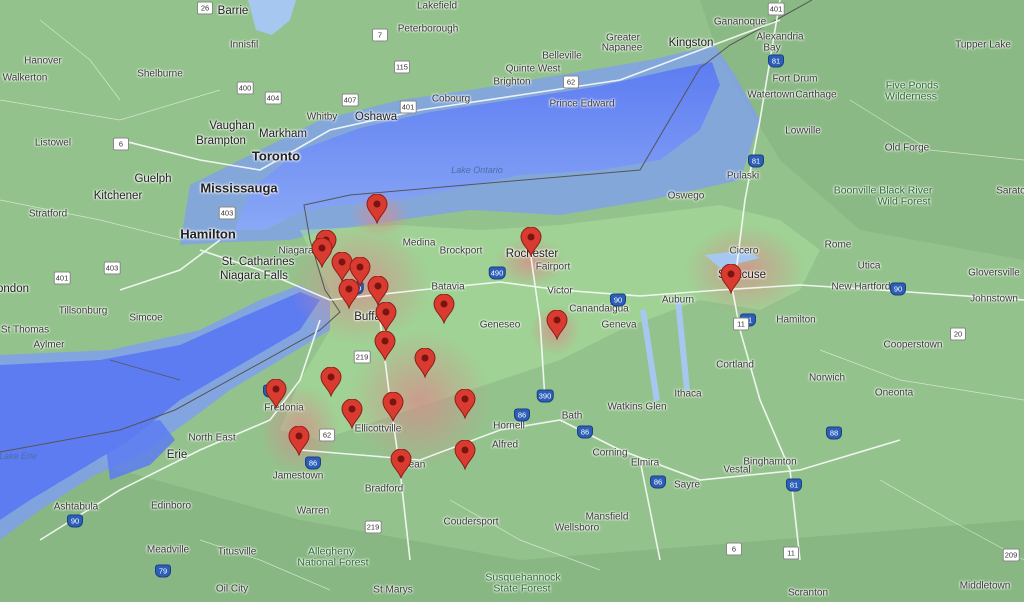 The width and height of the screenshot is (1024, 602). Describe the element at coordinates (834, 433) in the screenshot. I see `route-shield: 88` at that location.